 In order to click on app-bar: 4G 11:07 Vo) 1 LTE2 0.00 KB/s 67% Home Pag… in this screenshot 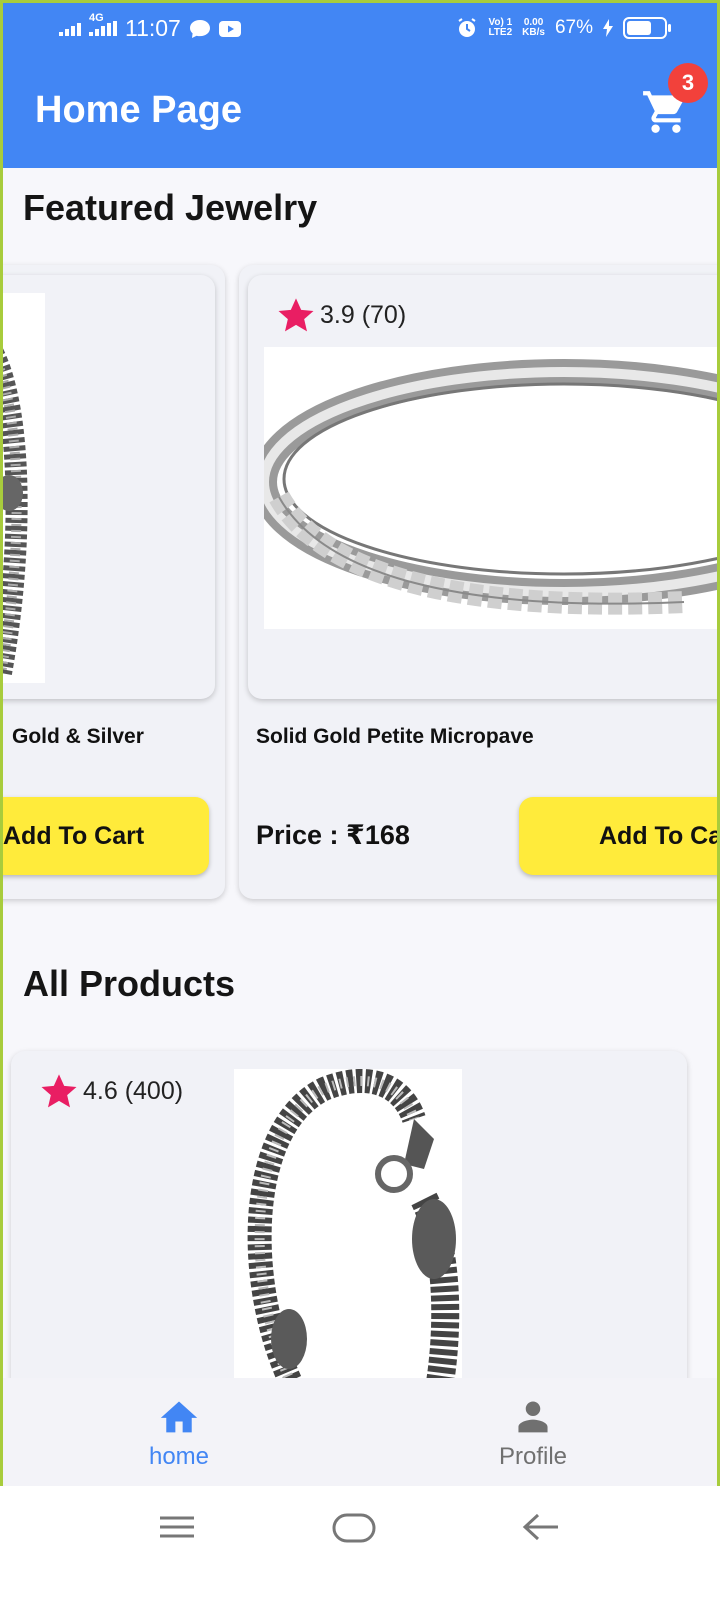, I will do `click(360, 85)`.